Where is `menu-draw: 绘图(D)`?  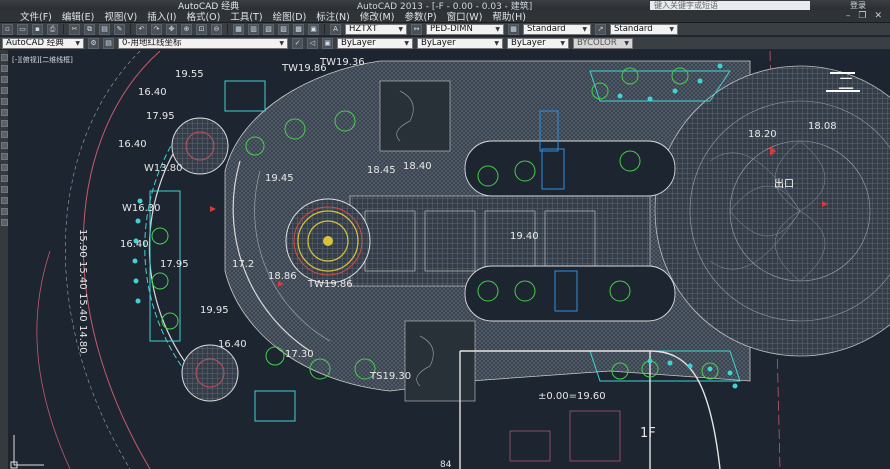 menu-draw: 绘图(D) is located at coordinates (290, 16).